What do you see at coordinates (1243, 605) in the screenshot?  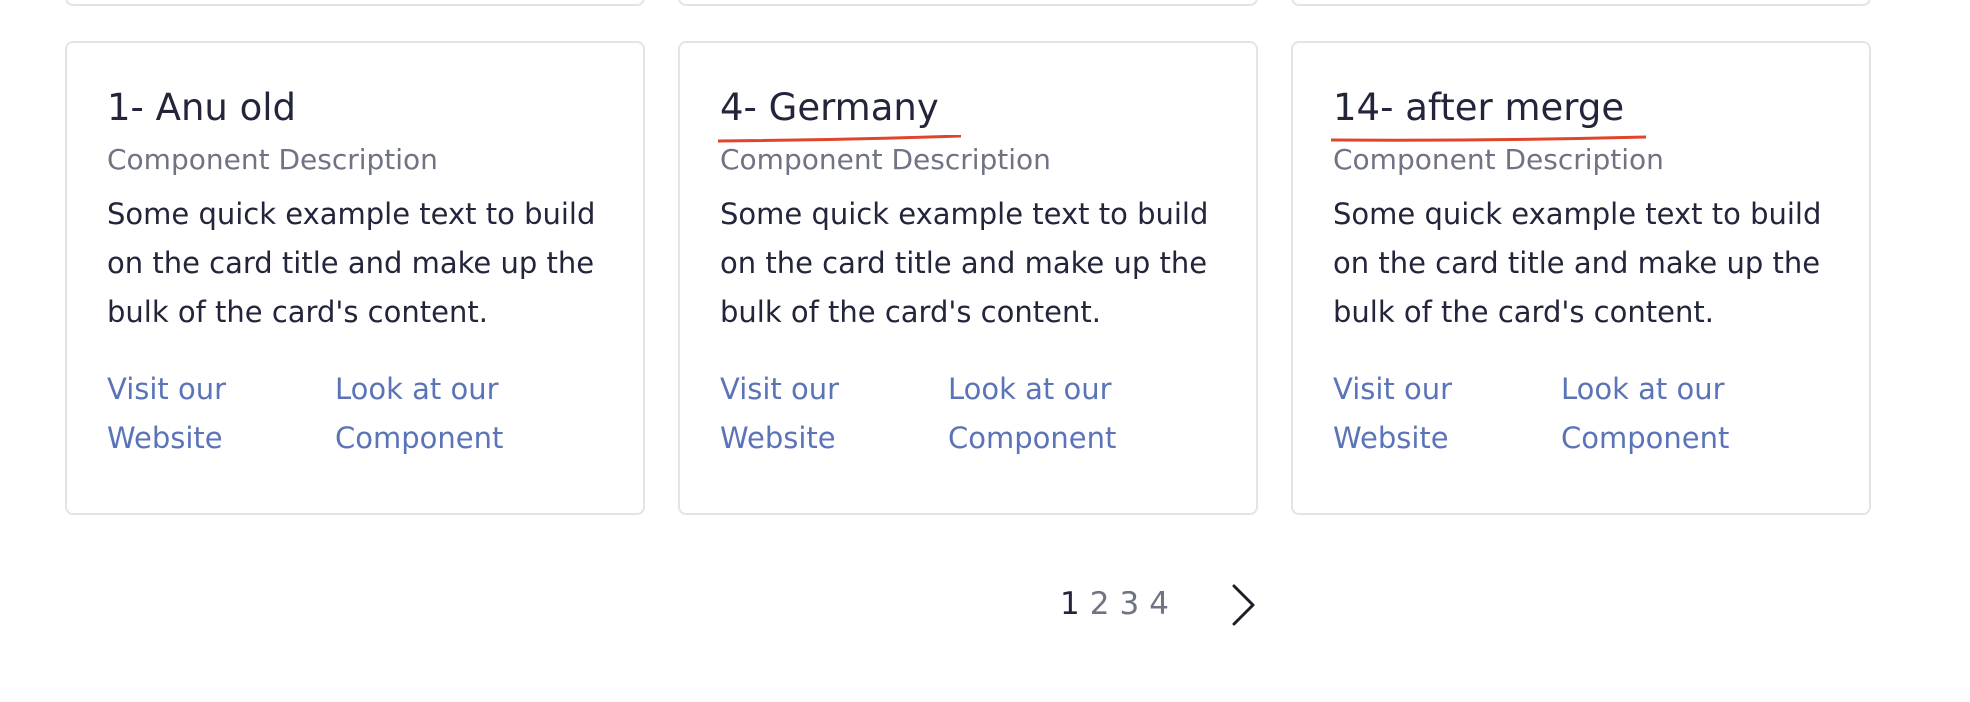 I see `chevron-right-icon` at bounding box center [1243, 605].